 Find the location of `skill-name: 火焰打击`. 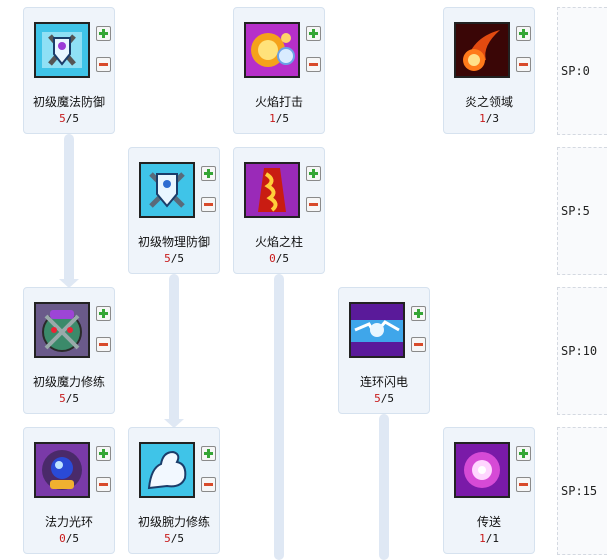

skill-name: 火焰打击 is located at coordinates (278, 102).